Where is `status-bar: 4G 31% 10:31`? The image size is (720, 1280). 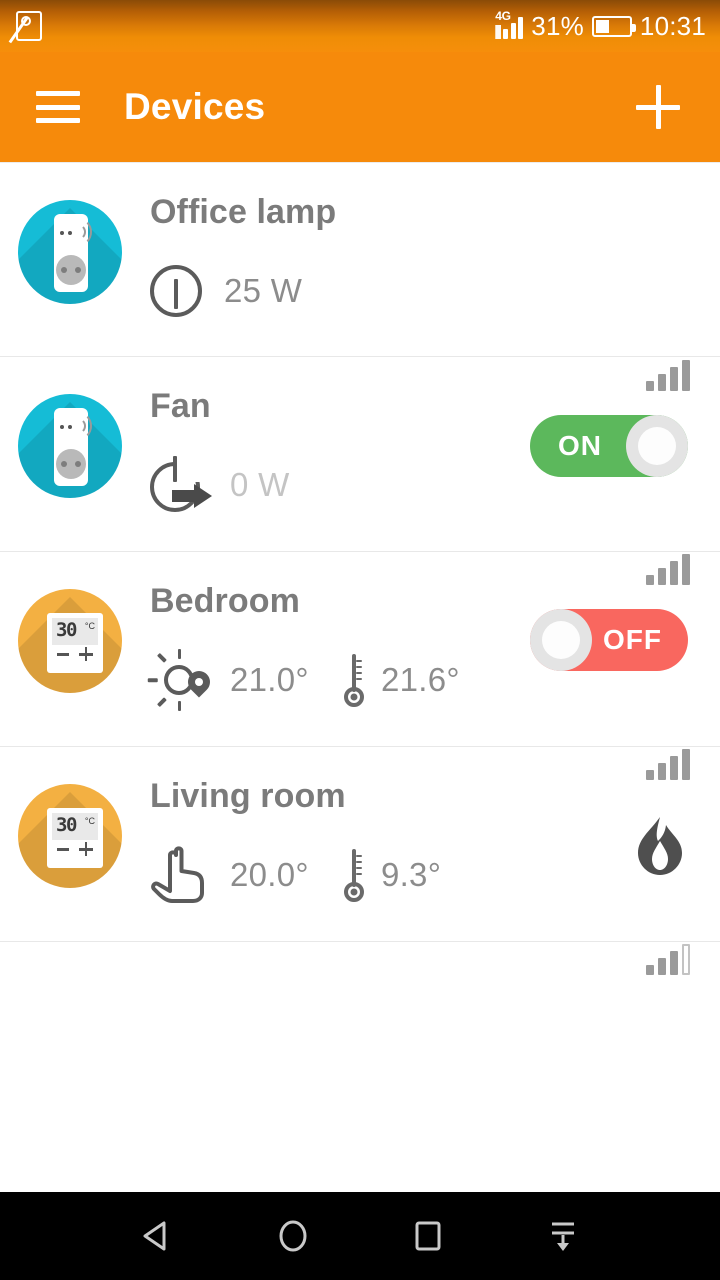
status-bar: 4G 31% 10:31 is located at coordinates (360, 26).